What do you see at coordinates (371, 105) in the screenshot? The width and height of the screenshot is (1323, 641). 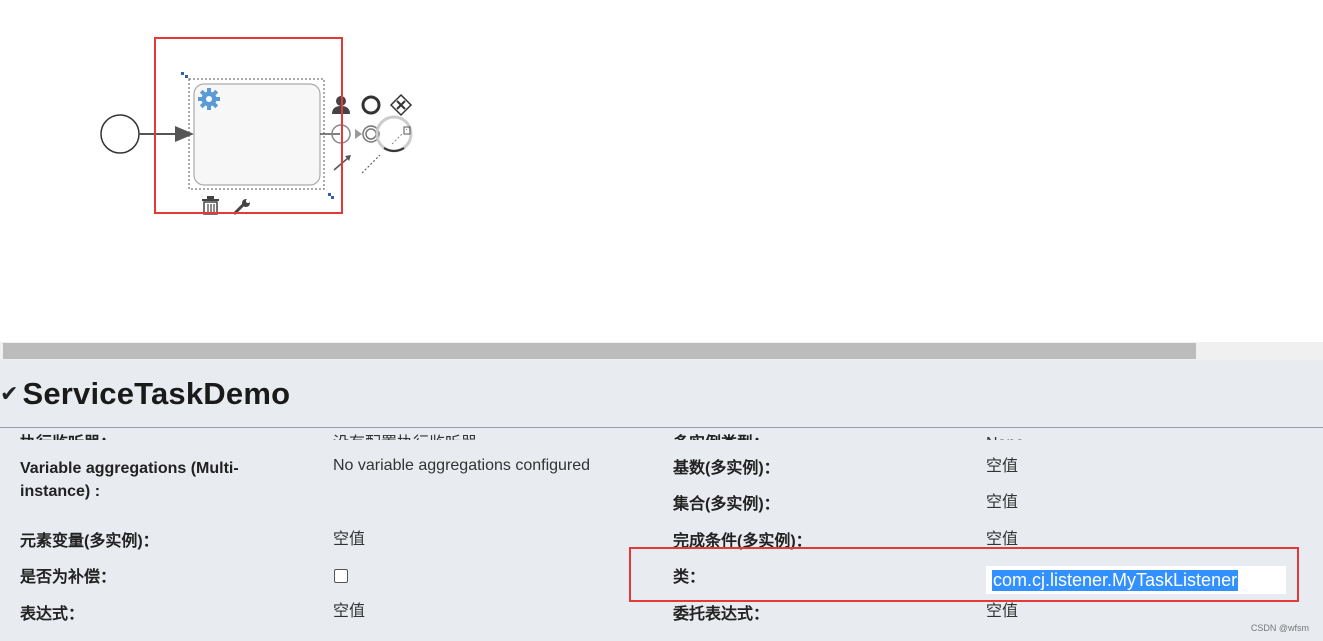 I see `end-event-icon` at bounding box center [371, 105].